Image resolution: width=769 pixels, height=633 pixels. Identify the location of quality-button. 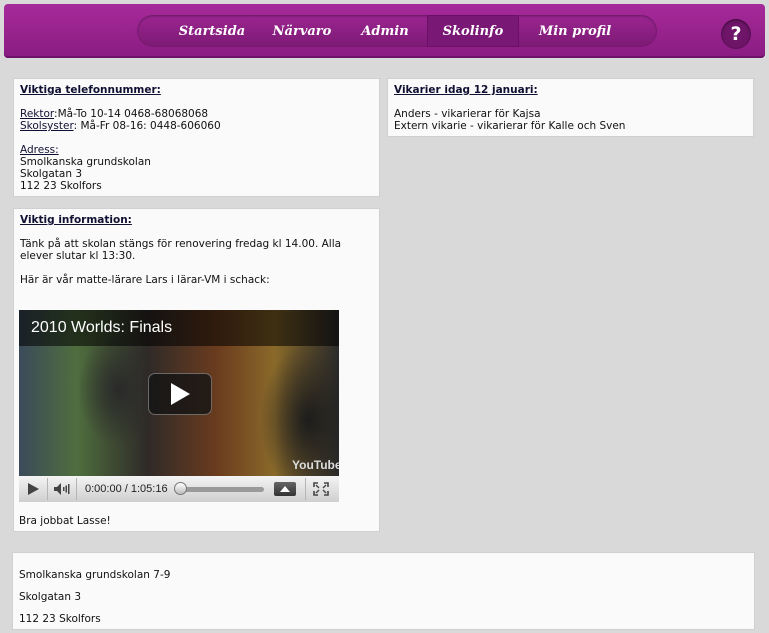
(284, 489).